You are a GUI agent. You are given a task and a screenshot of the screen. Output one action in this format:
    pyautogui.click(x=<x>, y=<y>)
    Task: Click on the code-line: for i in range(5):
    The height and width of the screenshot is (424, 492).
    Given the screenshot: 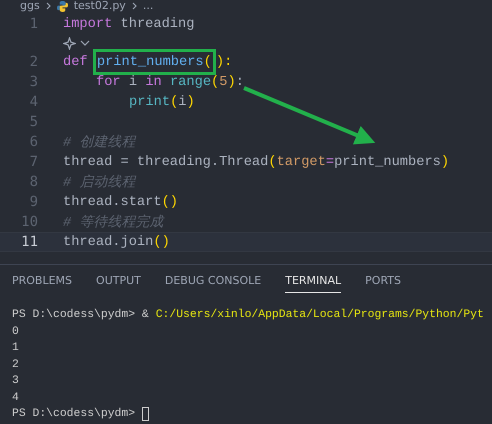 What is the action you would take?
    pyautogui.click(x=169, y=82)
    